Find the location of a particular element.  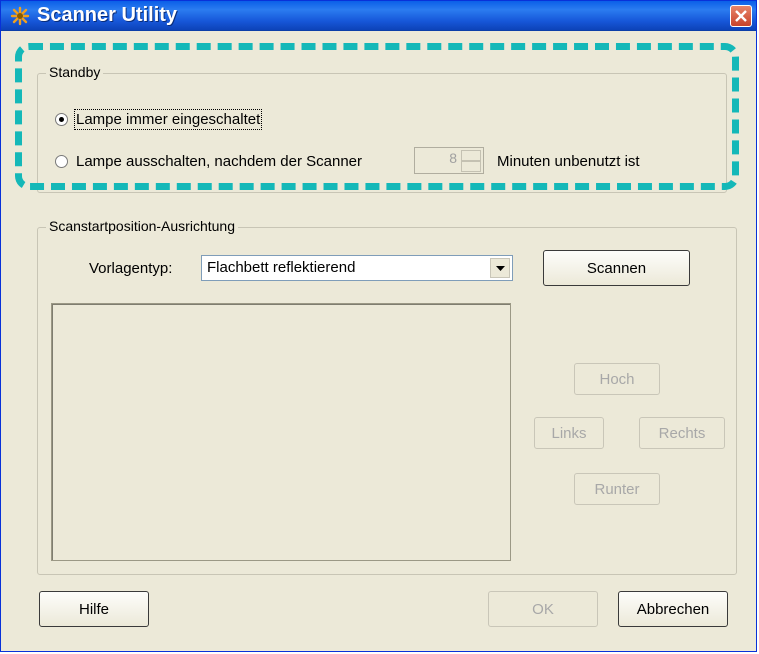

radio-lamp-always-on: Lampe immer eingeschaltet is located at coordinates (159, 119).